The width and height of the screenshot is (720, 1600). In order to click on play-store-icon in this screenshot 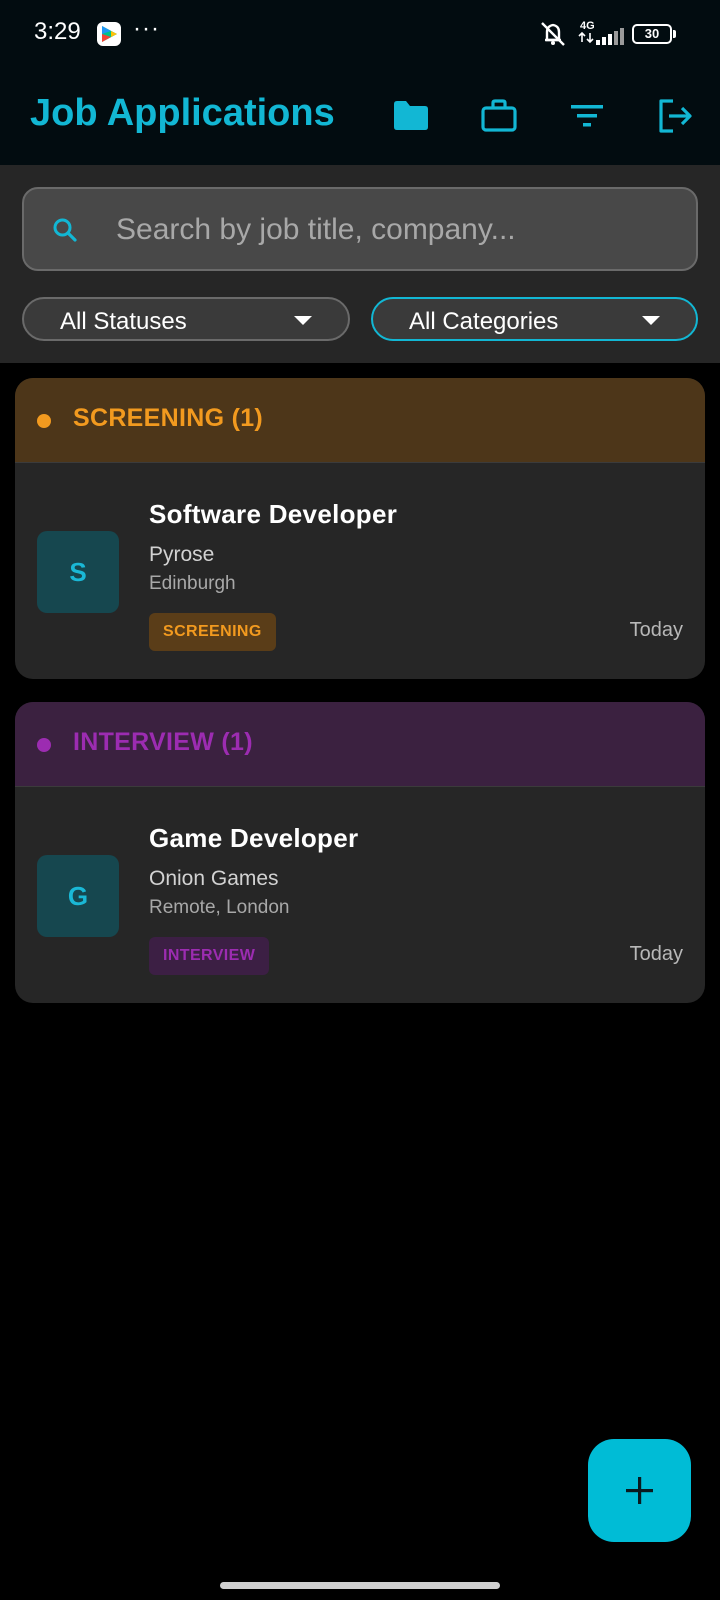, I will do `click(109, 34)`.